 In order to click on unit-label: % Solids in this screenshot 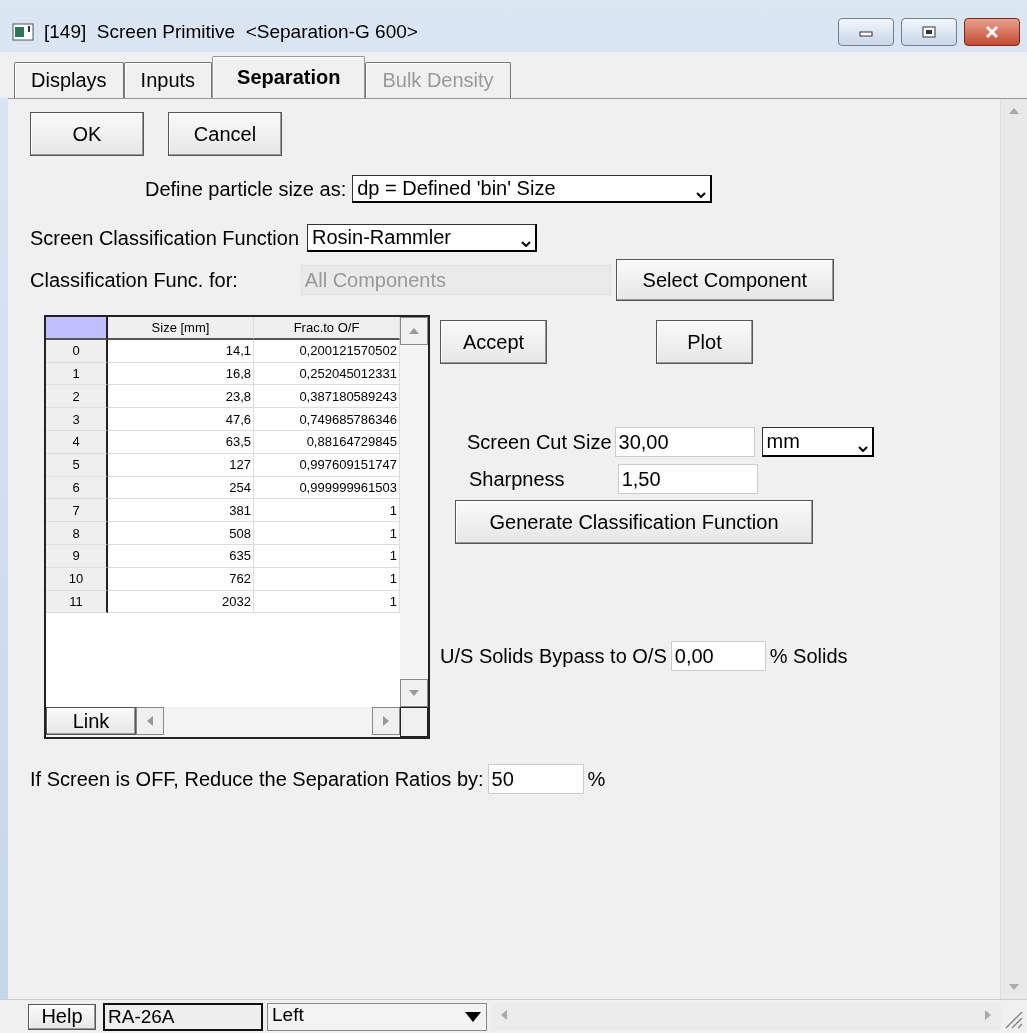, I will do `click(808, 656)`.